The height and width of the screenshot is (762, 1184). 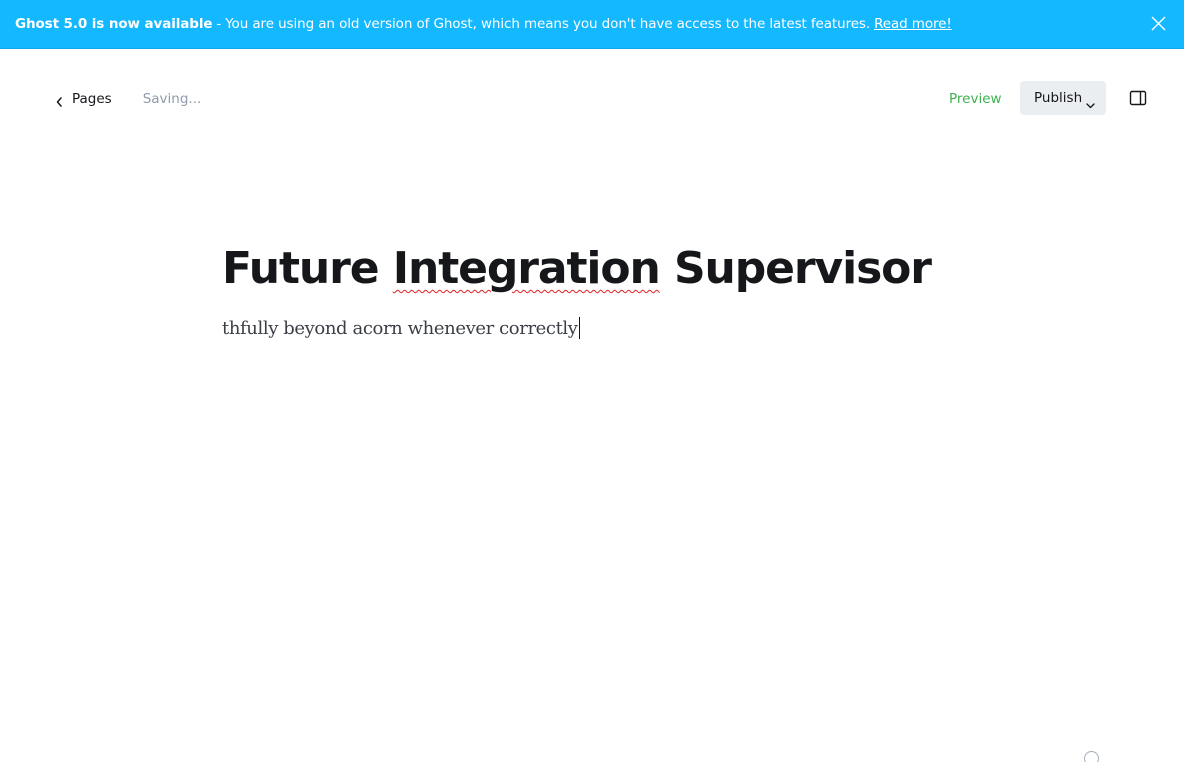 I want to click on title-misspelled-word: Integration, so click(x=526, y=268).